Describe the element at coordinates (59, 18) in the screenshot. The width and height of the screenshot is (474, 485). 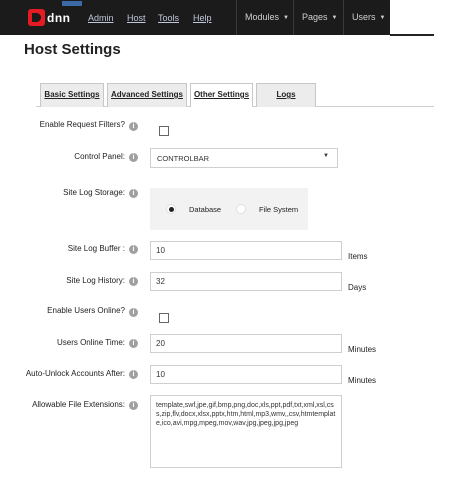
I see `logo-text: dnn` at that location.